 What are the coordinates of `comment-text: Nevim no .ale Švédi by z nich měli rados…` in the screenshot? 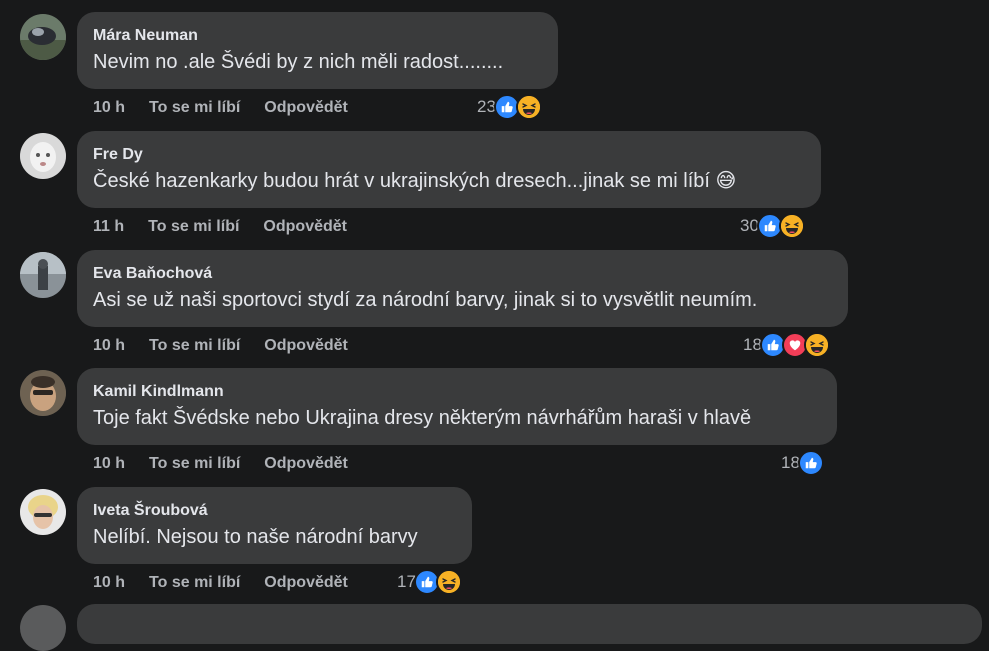 It's located at (298, 62).